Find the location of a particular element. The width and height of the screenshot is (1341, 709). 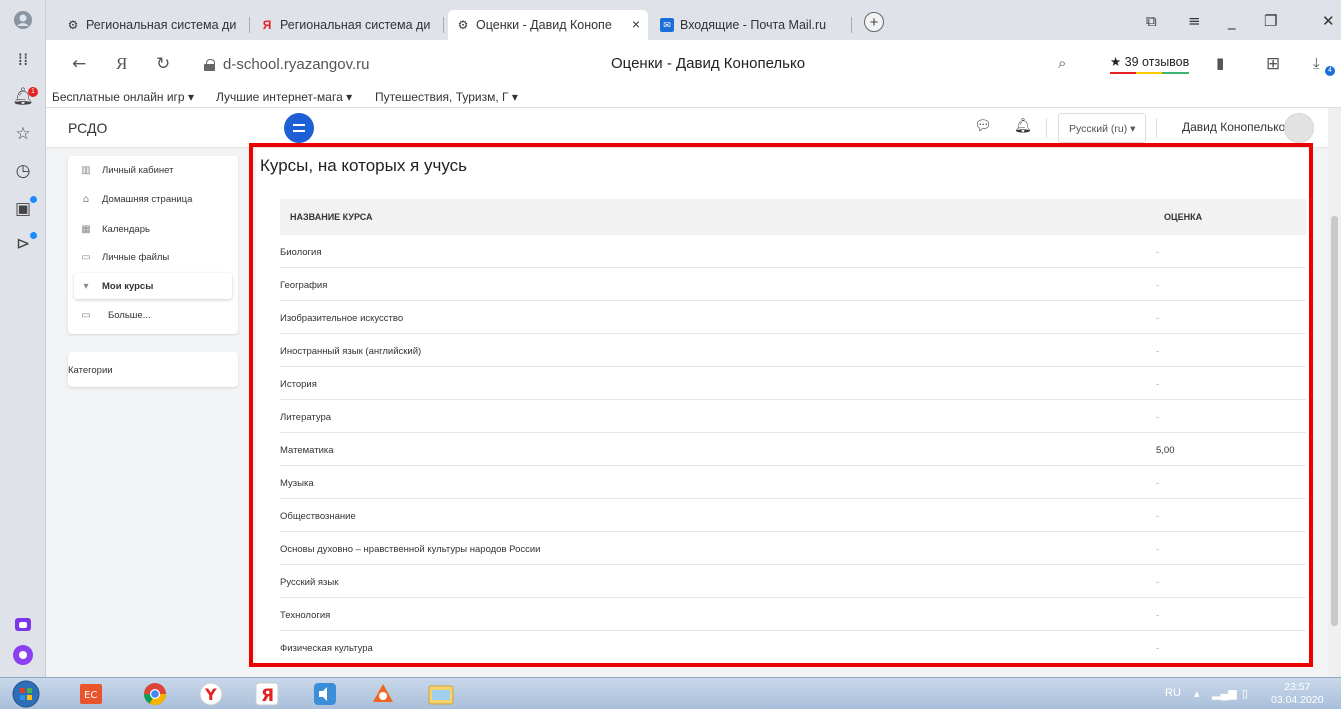

input-language: RU is located at coordinates (1173, 693).